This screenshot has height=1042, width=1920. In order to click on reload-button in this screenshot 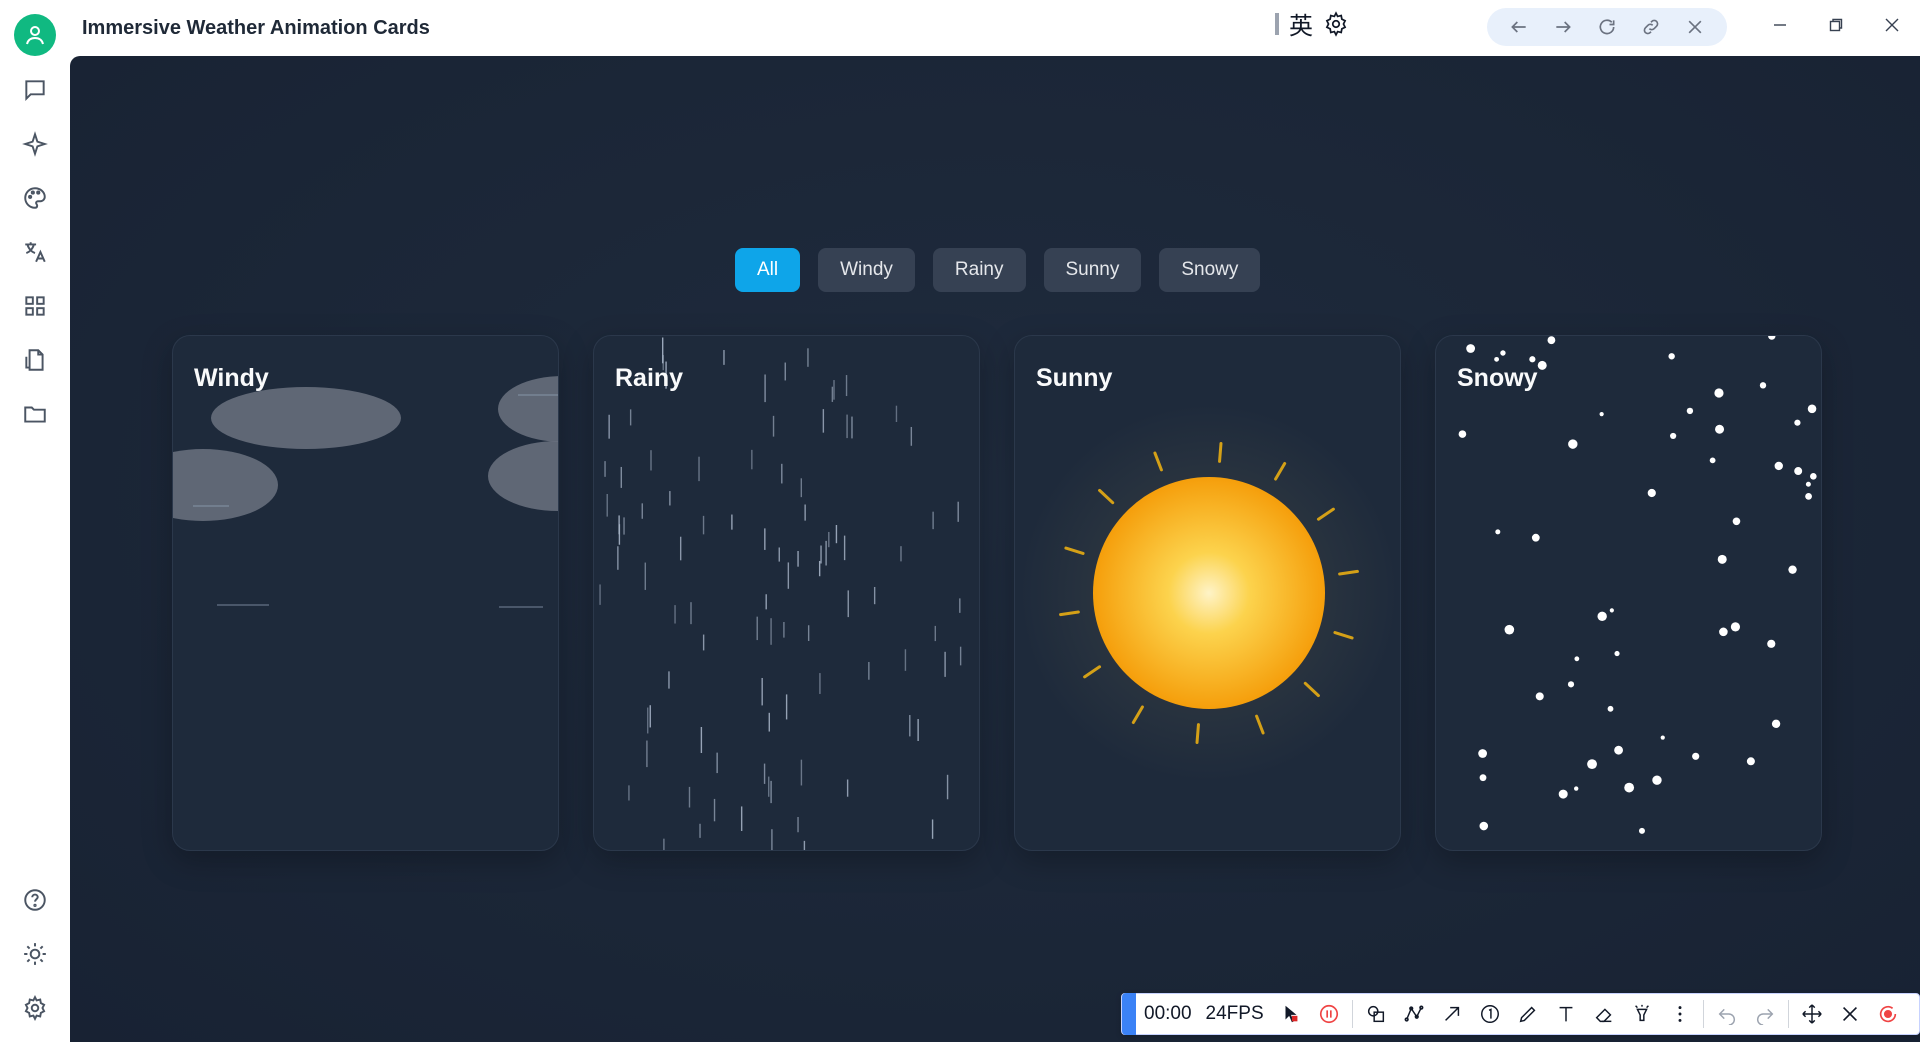, I will do `click(1607, 27)`.